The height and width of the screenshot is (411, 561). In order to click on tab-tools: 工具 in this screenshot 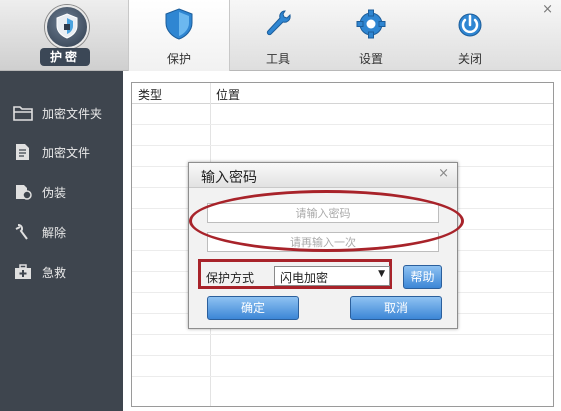, I will do `click(278, 35)`.